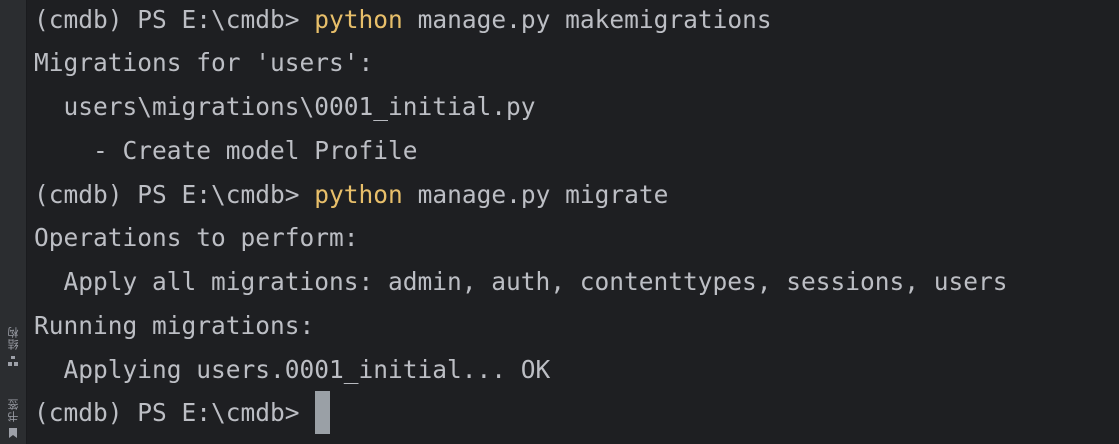 The height and width of the screenshot is (444, 1119). Describe the element at coordinates (594, 19) in the screenshot. I see `command-args: manage.py makemigrations` at that location.